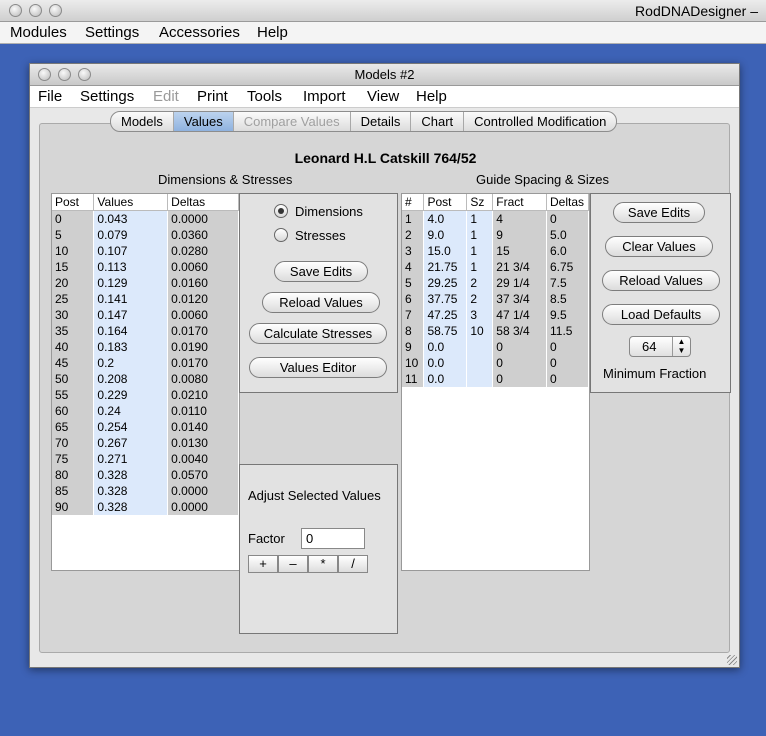 The width and height of the screenshot is (766, 736). Describe the element at coordinates (131, 506) in the screenshot. I see `table-cell: 0.328` at that location.